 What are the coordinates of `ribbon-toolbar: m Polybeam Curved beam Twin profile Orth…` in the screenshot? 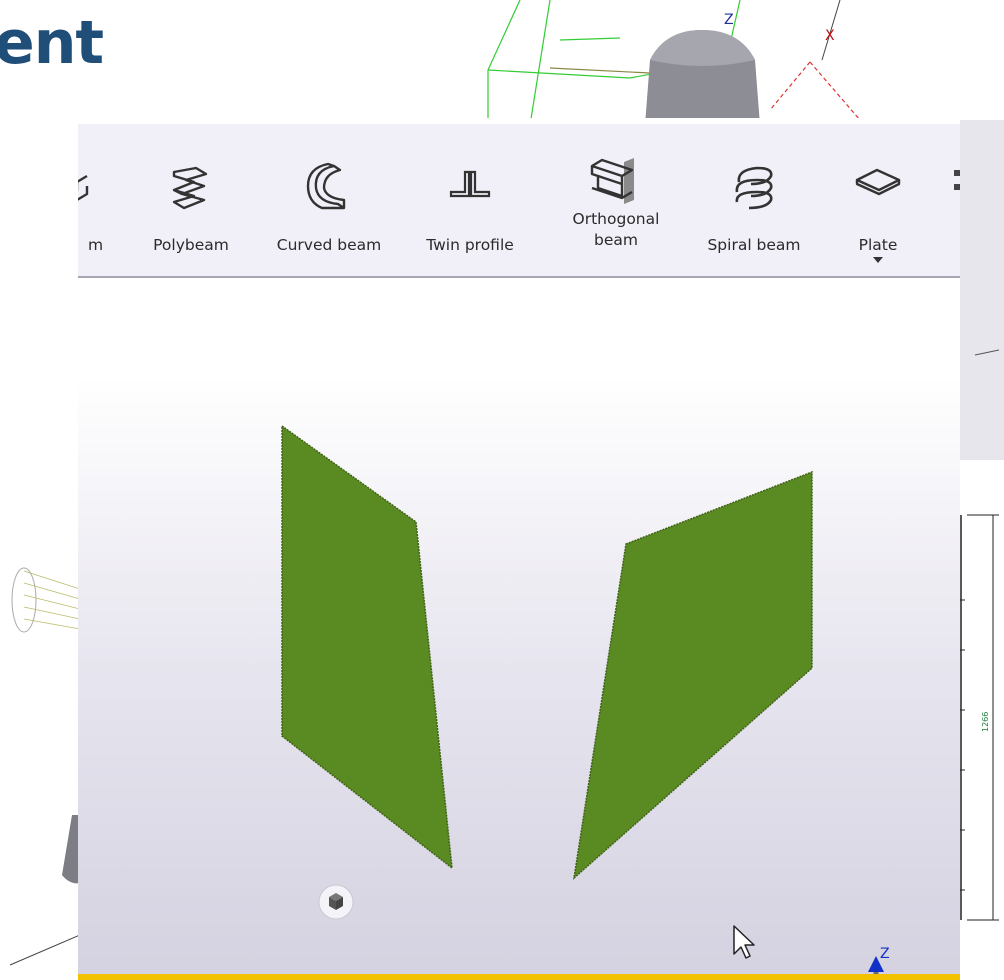 It's located at (519, 201).